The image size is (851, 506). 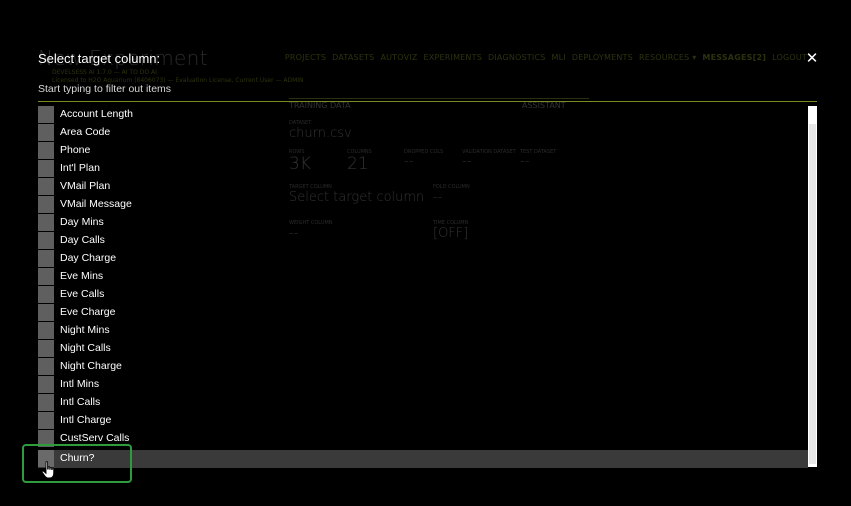 What do you see at coordinates (82, 276) in the screenshot?
I see `column-label: Eve Mins` at bounding box center [82, 276].